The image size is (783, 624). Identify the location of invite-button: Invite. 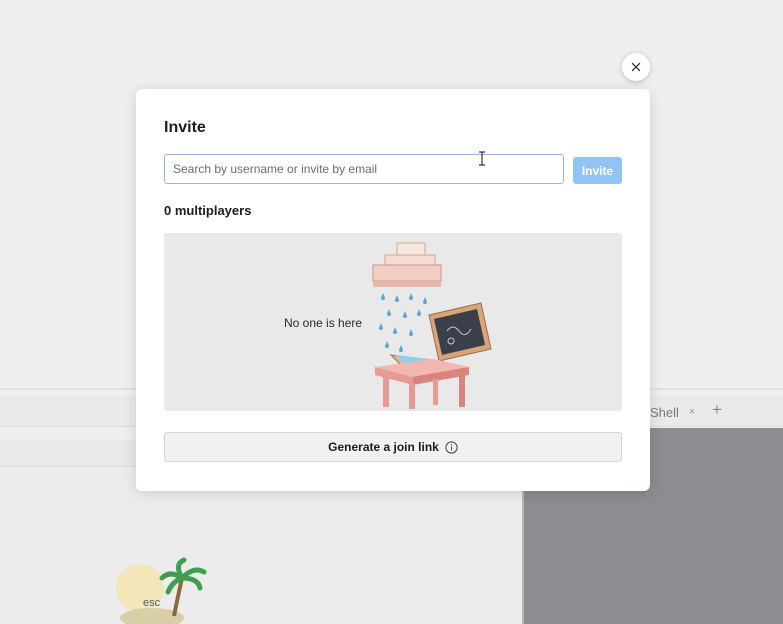
(597, 170).